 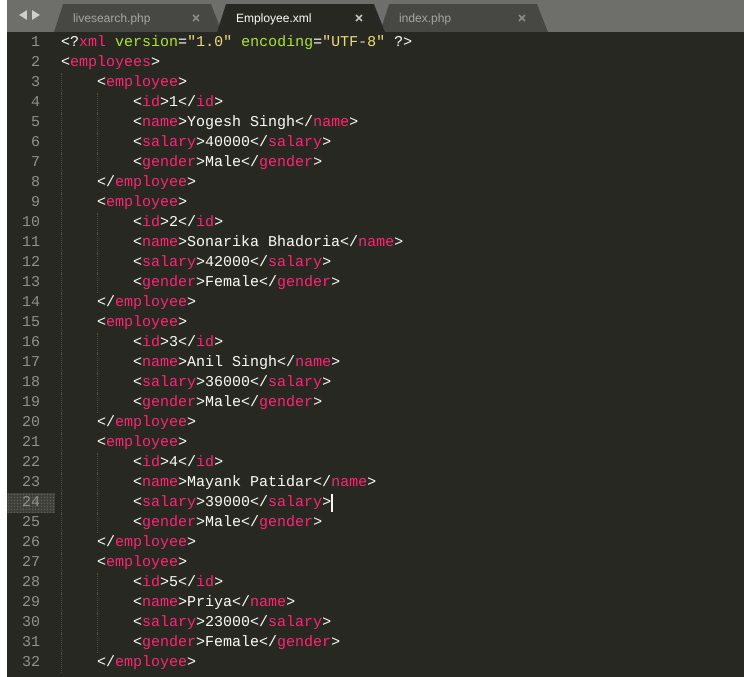 I want to click on line-number: 31, so click(x=30, y=643).